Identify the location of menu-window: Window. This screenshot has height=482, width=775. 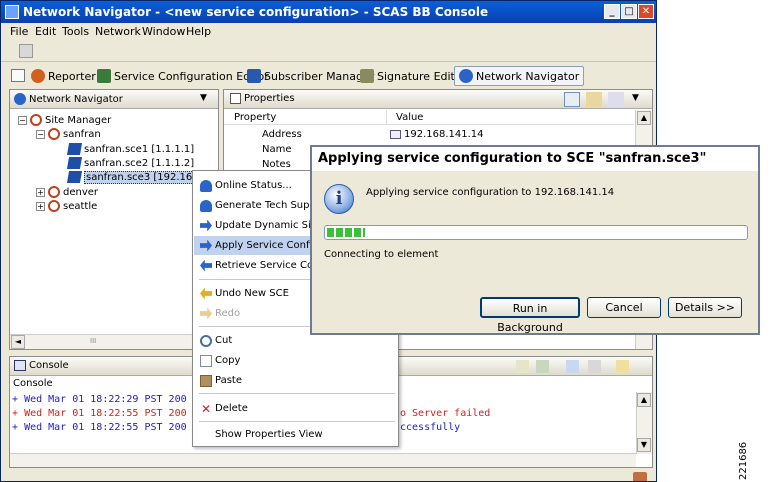
(163, 31).